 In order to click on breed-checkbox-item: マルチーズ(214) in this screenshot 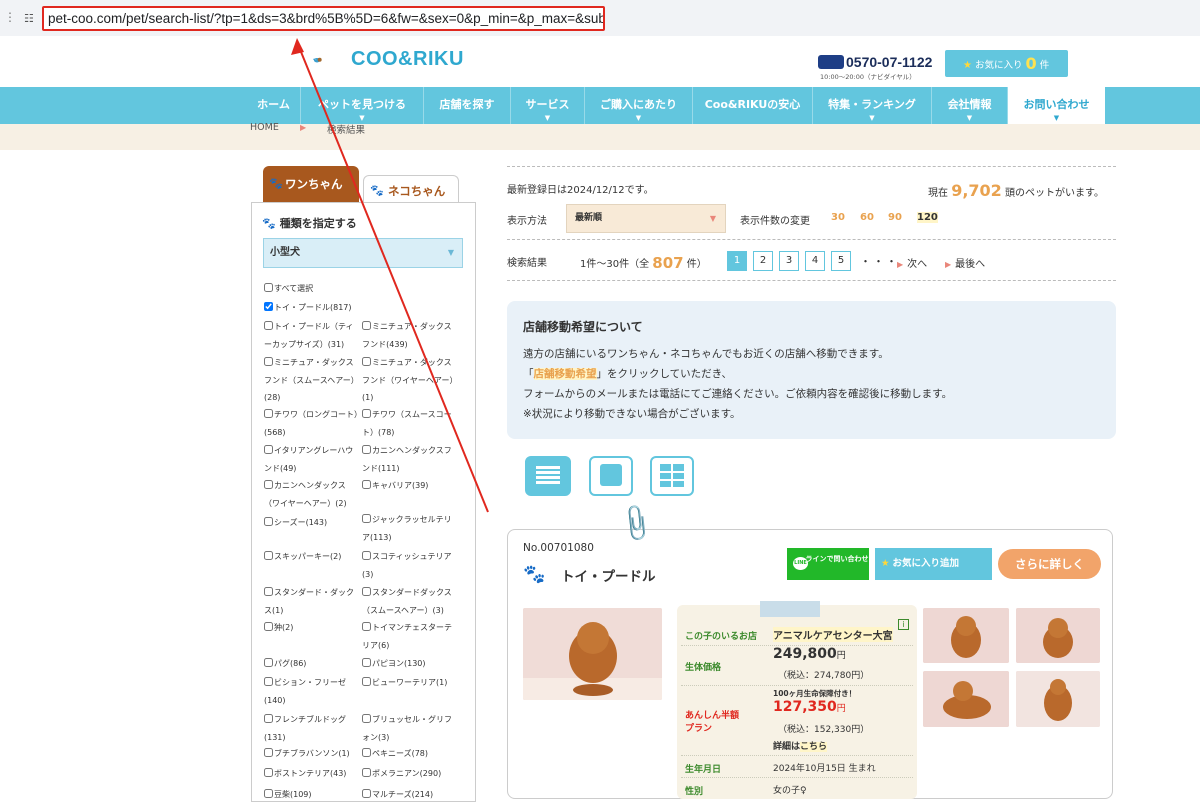, I will do `click(409, 795)`.